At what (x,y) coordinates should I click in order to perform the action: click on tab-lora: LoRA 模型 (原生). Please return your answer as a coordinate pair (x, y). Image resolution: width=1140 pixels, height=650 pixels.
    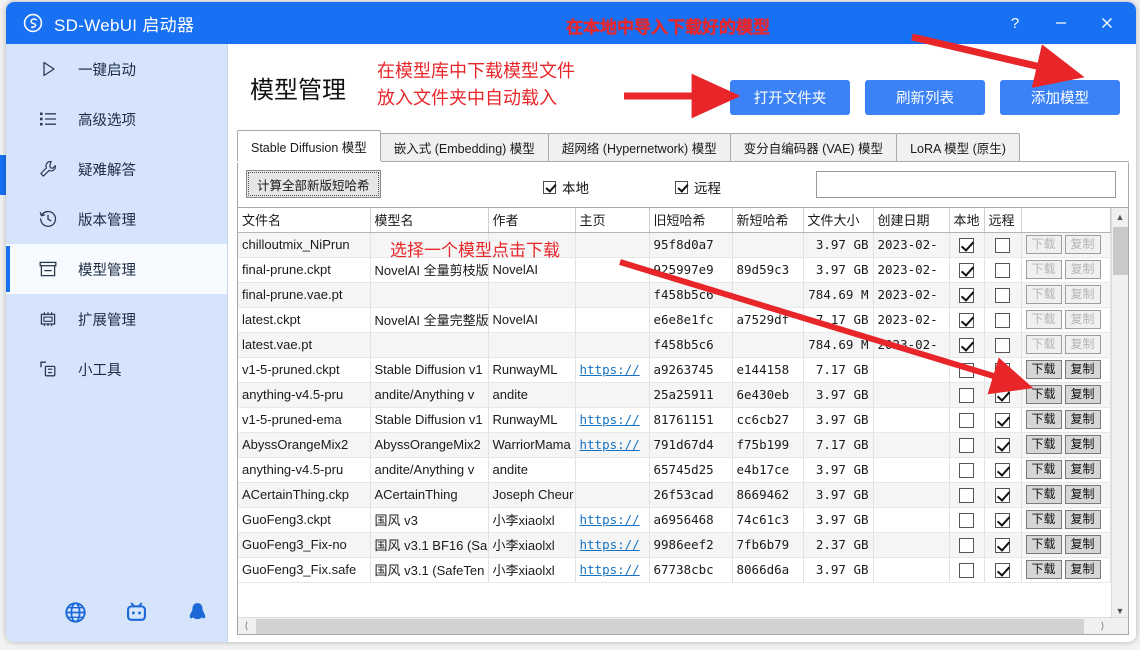
    Looking at the image, I should click on (958, 147).